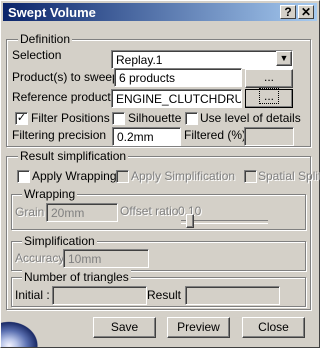 Image resolution: width=320 pixels, height=348 pixels. What do you see at coordinates (59, 135) in the screenshot?
I see `filtering-precision-label: Filtering precision` at bounding box center [59, 135].